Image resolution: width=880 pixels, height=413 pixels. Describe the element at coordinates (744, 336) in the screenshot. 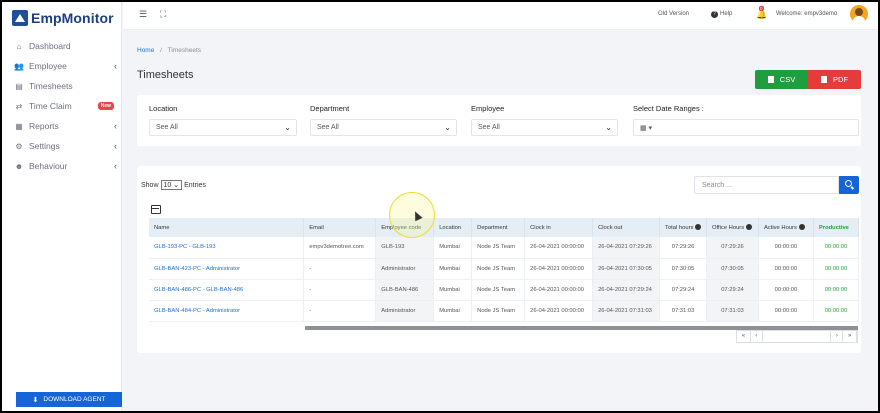

I see `first-page-button: «` at that location.